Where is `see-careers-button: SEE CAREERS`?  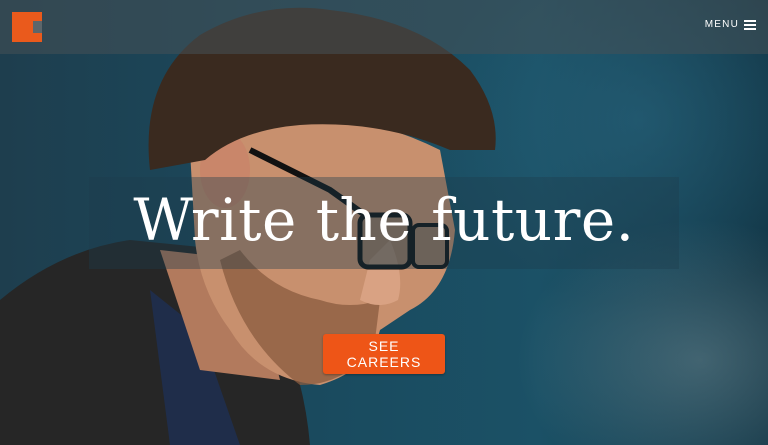
see-careers-button: SEE CAREERS is located at coordinates (384, 354).